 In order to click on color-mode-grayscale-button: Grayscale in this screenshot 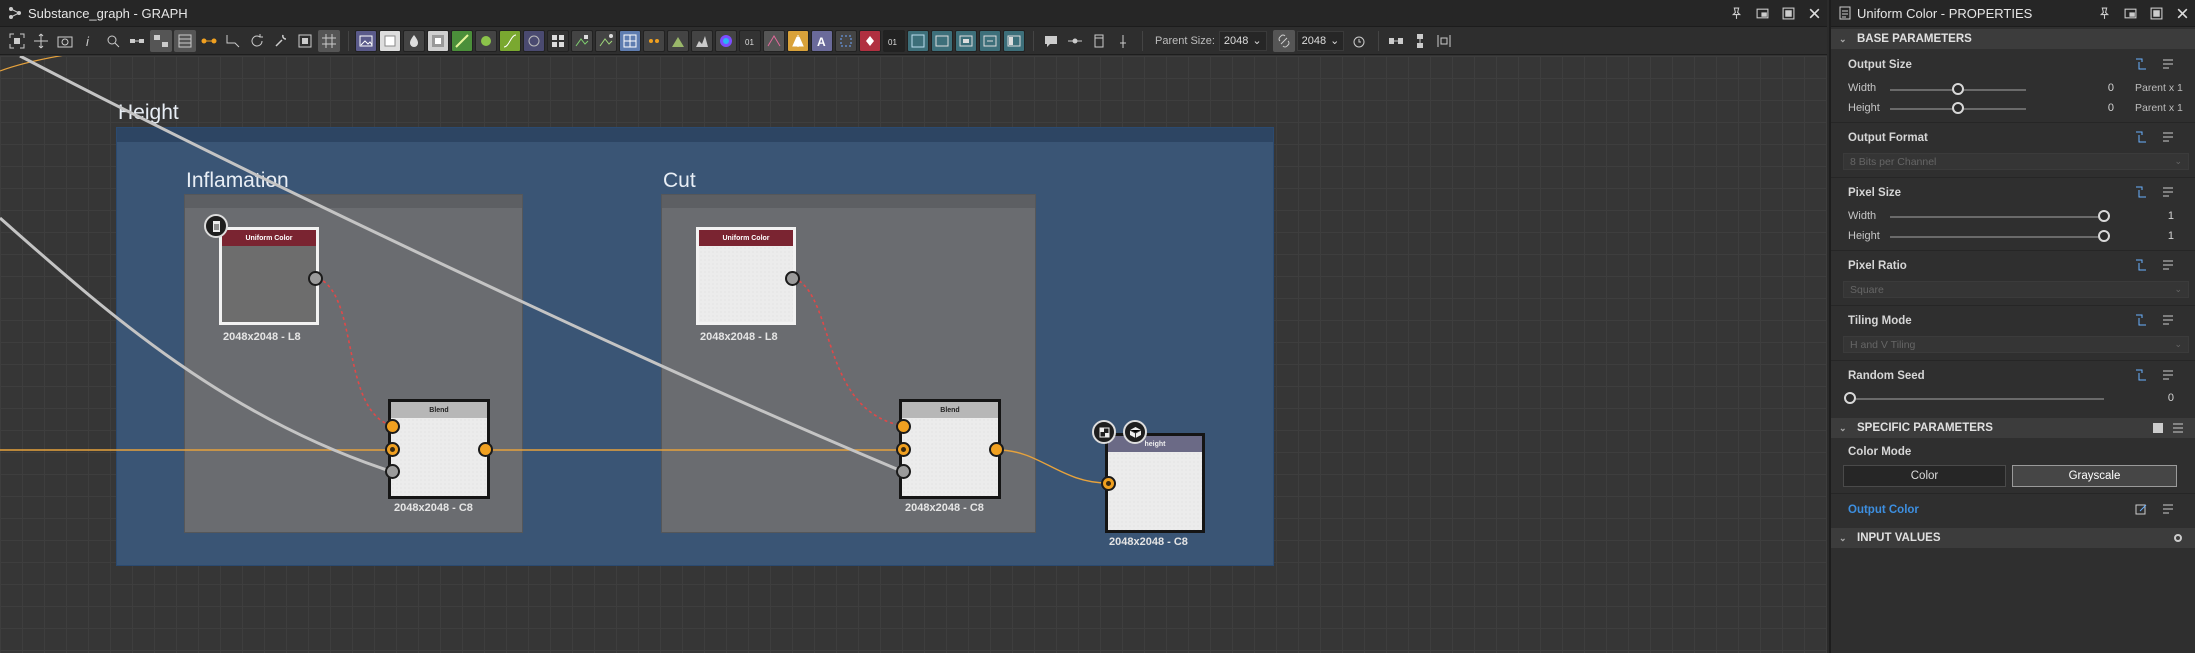, I will do `click(2094, 476)`.